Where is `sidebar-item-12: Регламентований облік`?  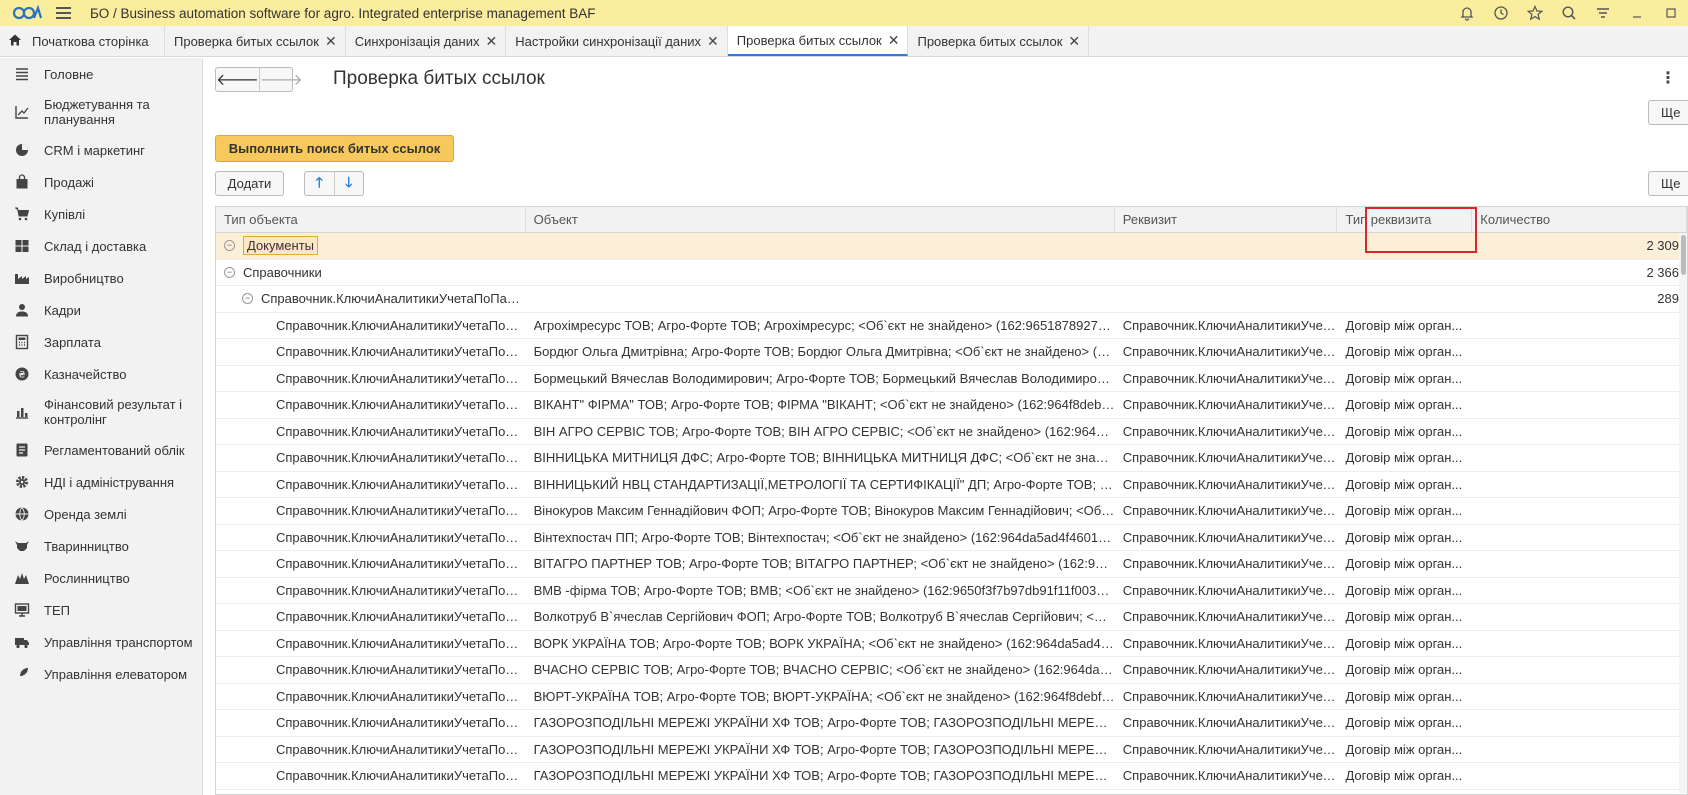 sidebar-item-12: Регламентований облік is located at coordinates (101, 450).